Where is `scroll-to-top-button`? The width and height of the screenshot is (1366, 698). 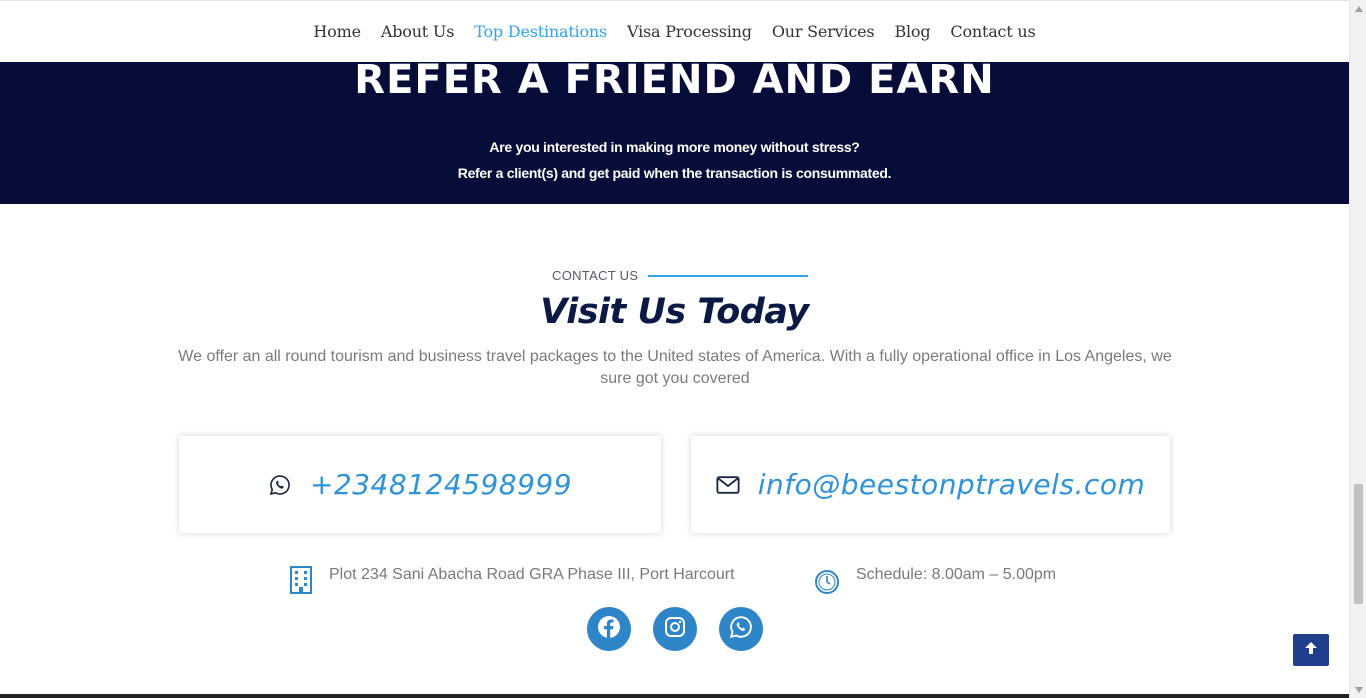
scroll-to-top-button is located at coordinates (1311, 650).